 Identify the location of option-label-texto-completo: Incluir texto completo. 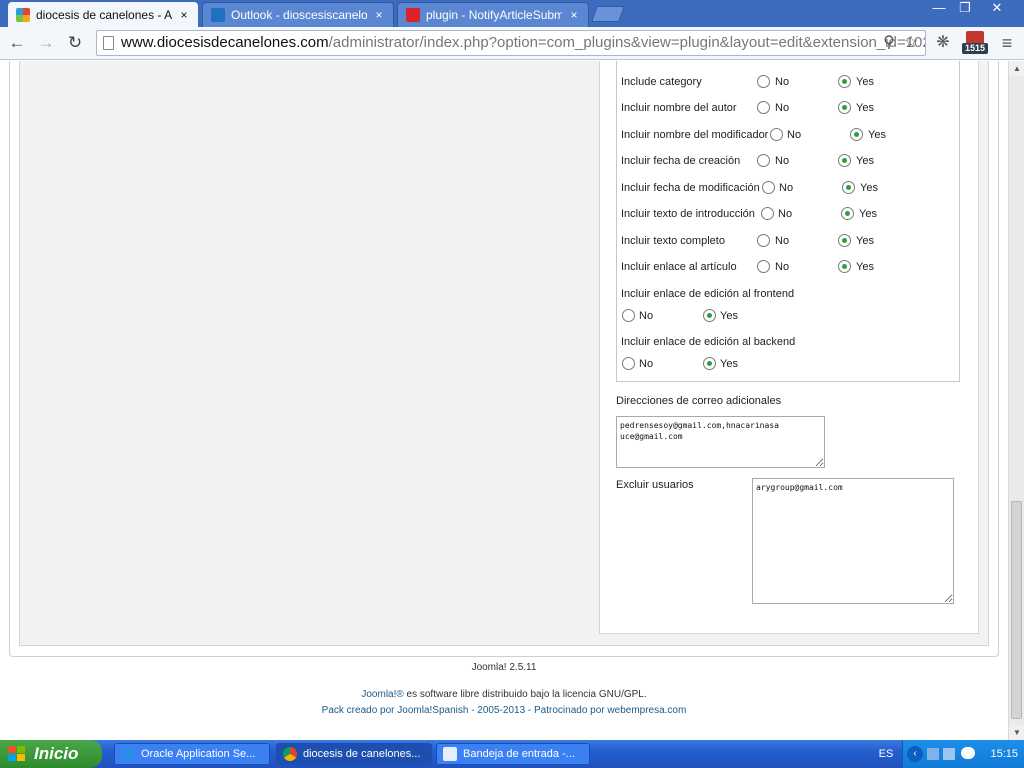
(673, 241).